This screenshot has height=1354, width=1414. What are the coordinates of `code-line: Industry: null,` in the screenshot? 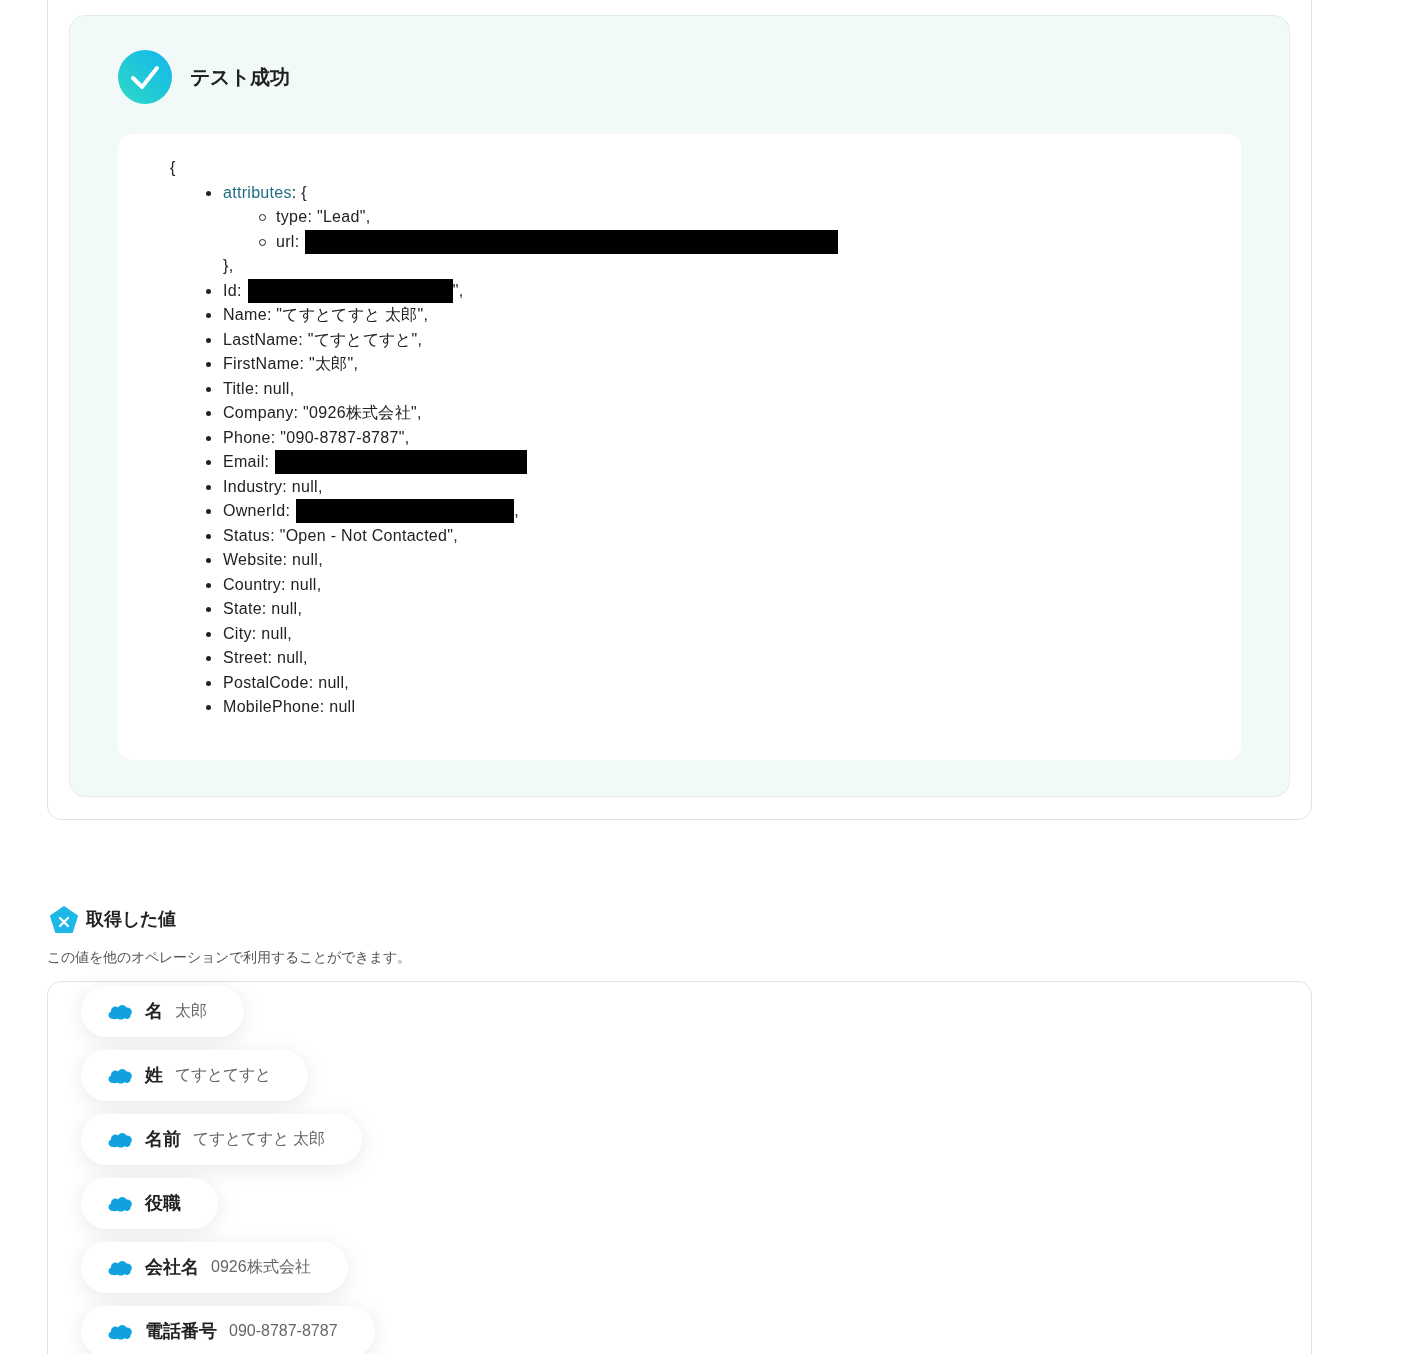 It's located at (273, 486).